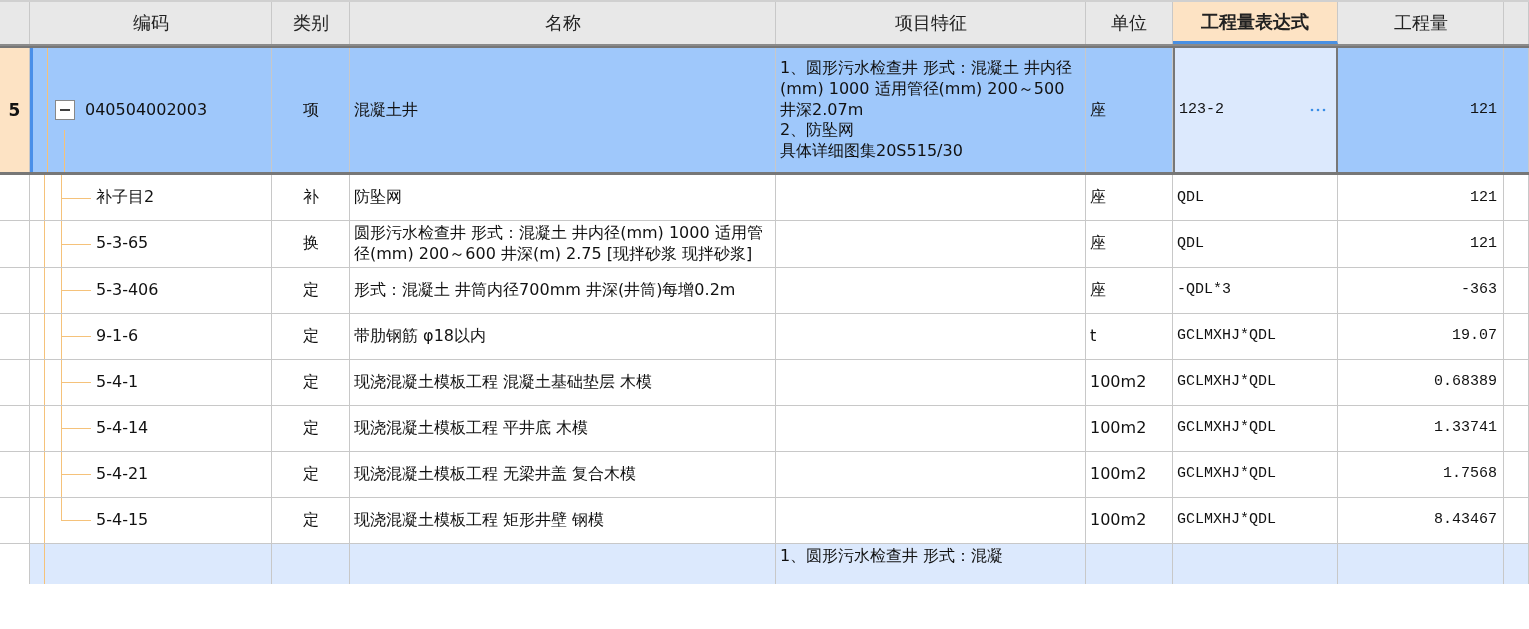 The height and width of the screenshot is (629, 1529). Describe the element at coordinates (764, 198) in the screenshot. I see `table-row: 补子目2 补 防坠网 座 QDL 121` at that location.